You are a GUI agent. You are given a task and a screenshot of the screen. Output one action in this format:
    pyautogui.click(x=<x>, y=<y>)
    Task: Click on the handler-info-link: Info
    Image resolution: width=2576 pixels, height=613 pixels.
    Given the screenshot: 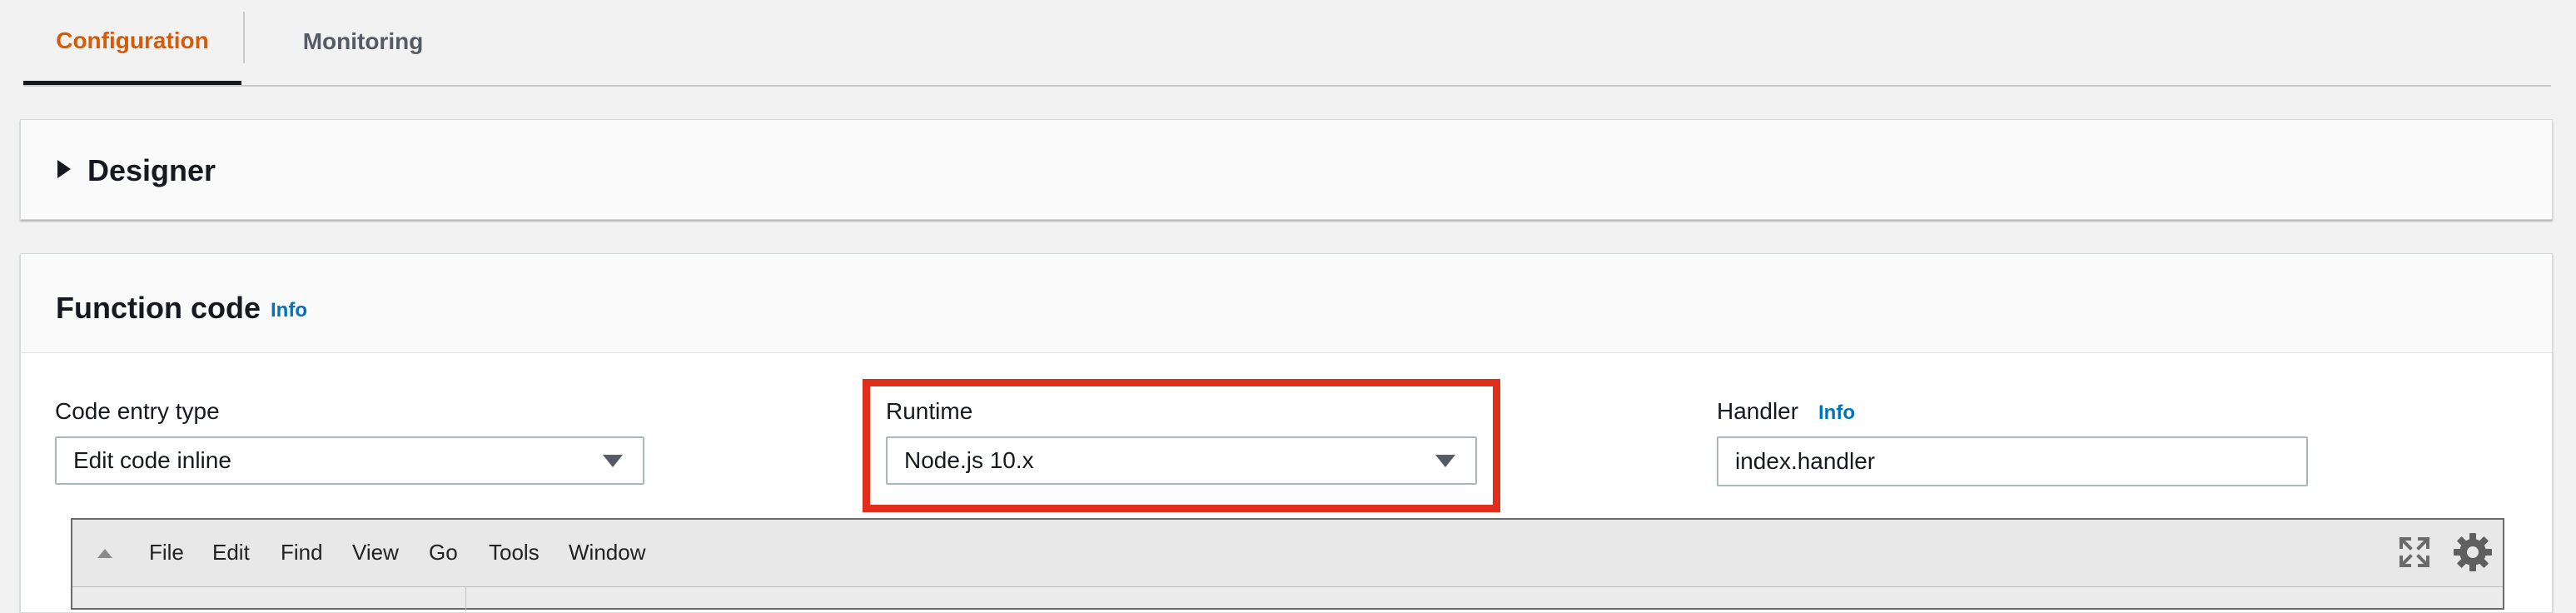 What is the action you would take?
    pyautogui.click(x=1836, y=413)
    